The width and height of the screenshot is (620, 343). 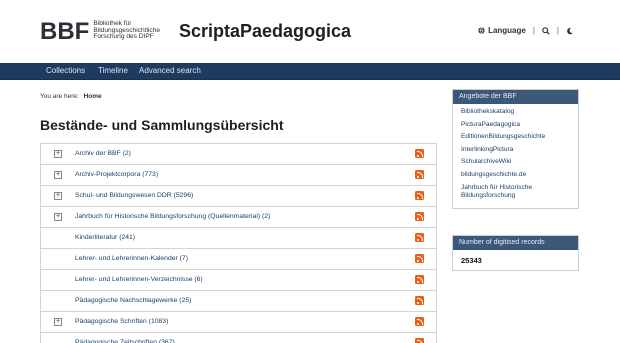 I want to click on breadcrumb-home: Home, so click(x=93, y=96).